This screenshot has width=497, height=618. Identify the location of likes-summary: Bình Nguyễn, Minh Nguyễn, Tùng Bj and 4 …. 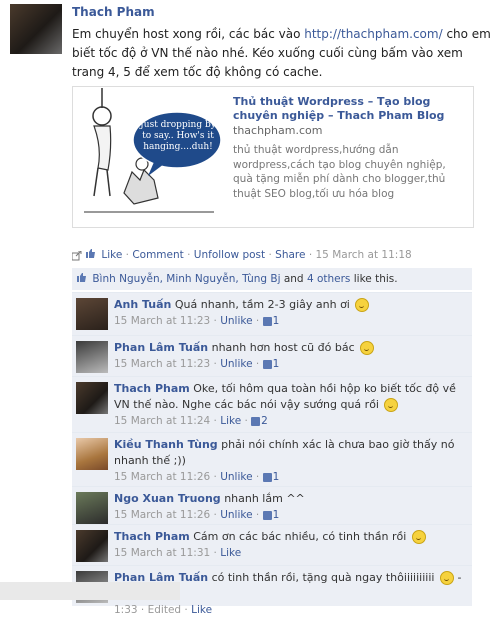
(272, 279).